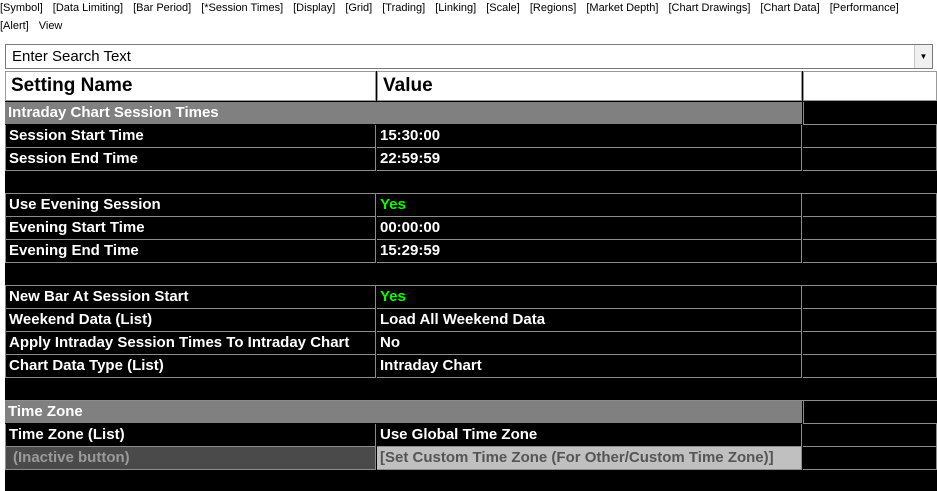  I want to click on column-header-setting-name: Setting Name, so click(190, 86).